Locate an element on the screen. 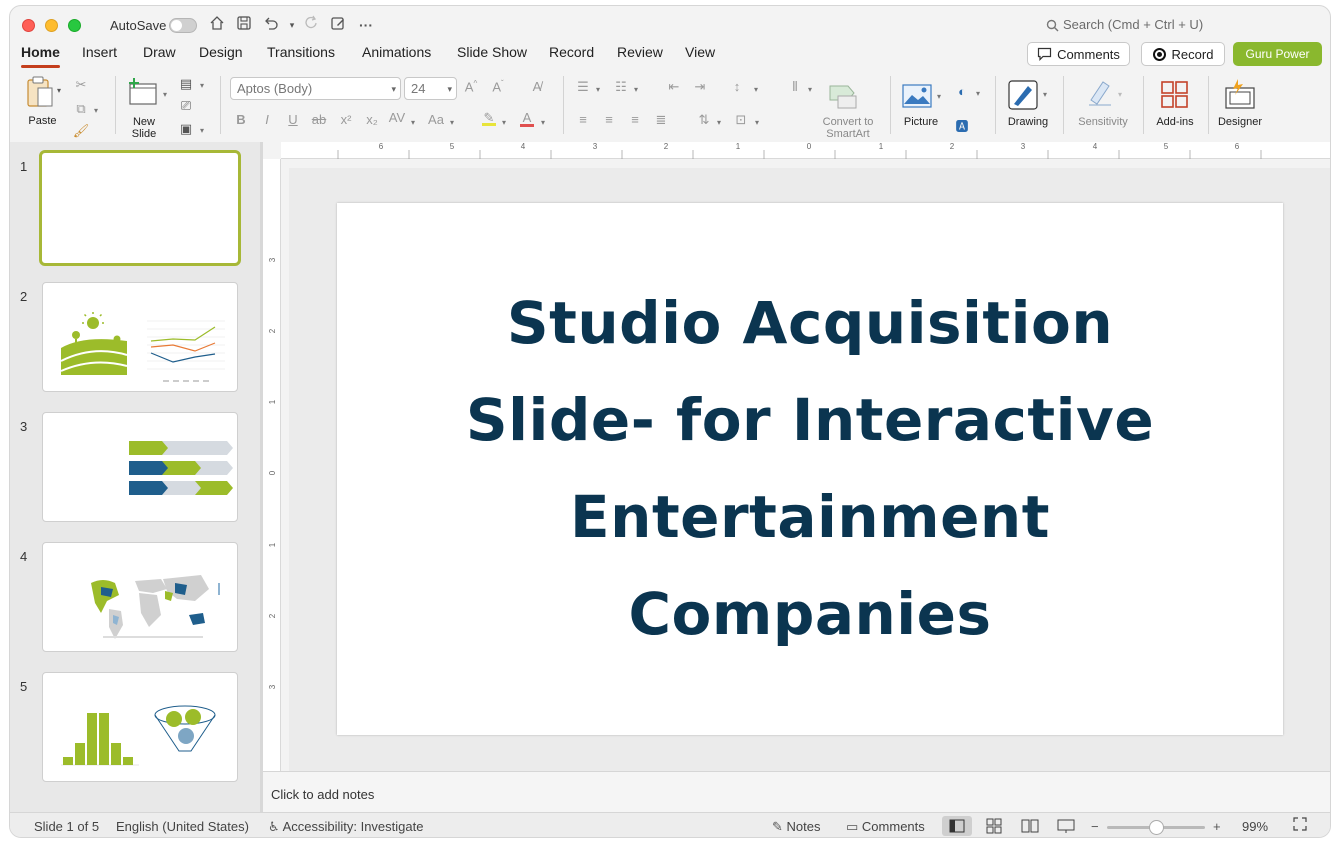  language-status: English (United States) is located at coordinates (182, 826).